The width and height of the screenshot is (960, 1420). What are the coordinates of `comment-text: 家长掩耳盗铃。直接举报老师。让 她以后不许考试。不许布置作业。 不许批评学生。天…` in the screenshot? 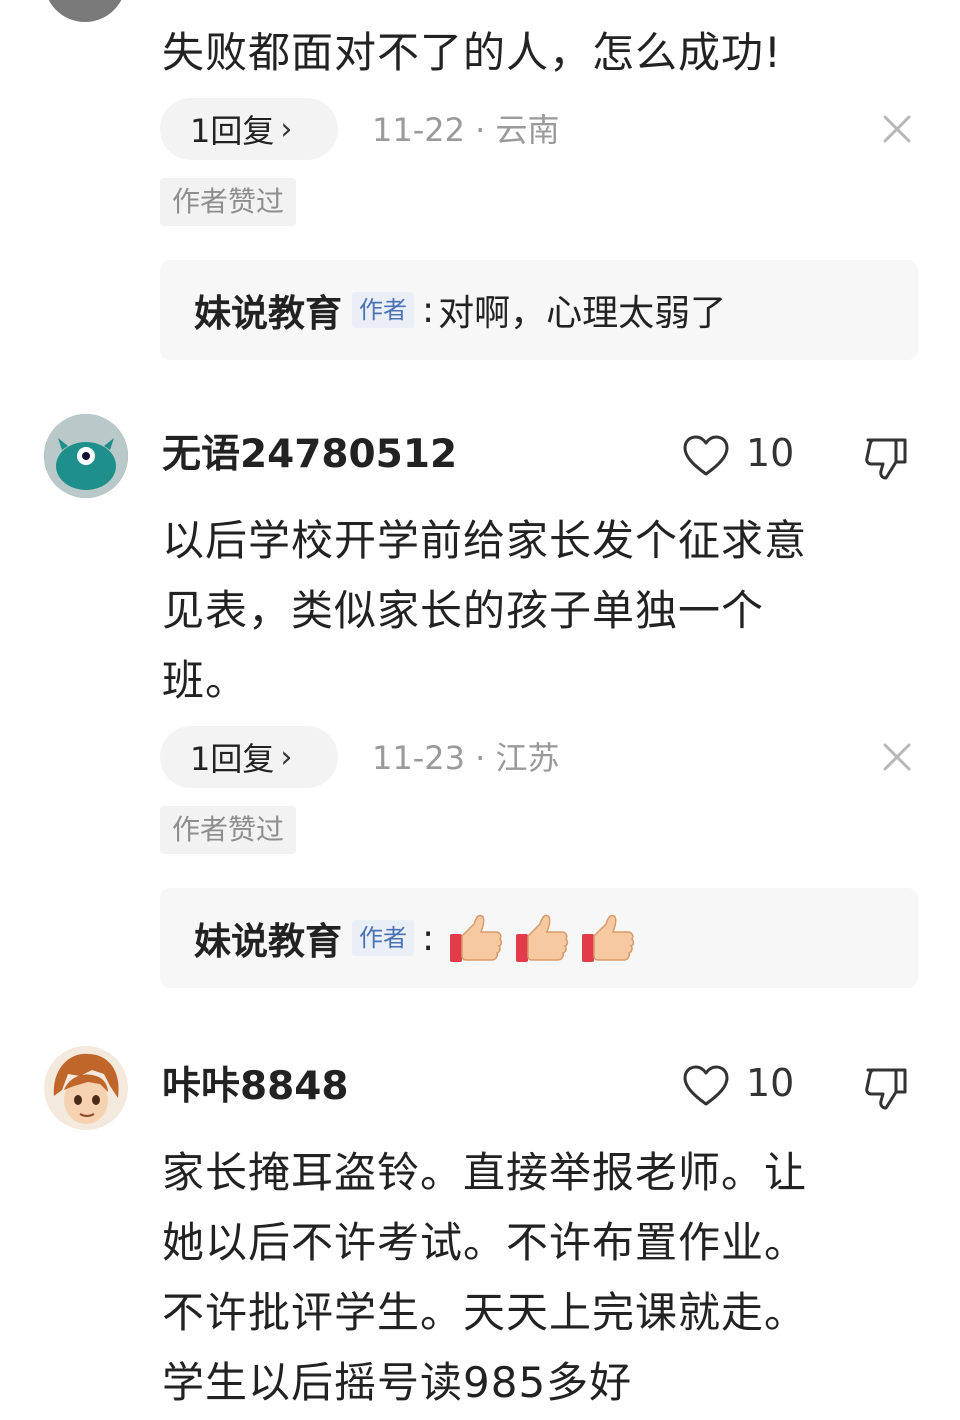 It's located at (485, 1277).